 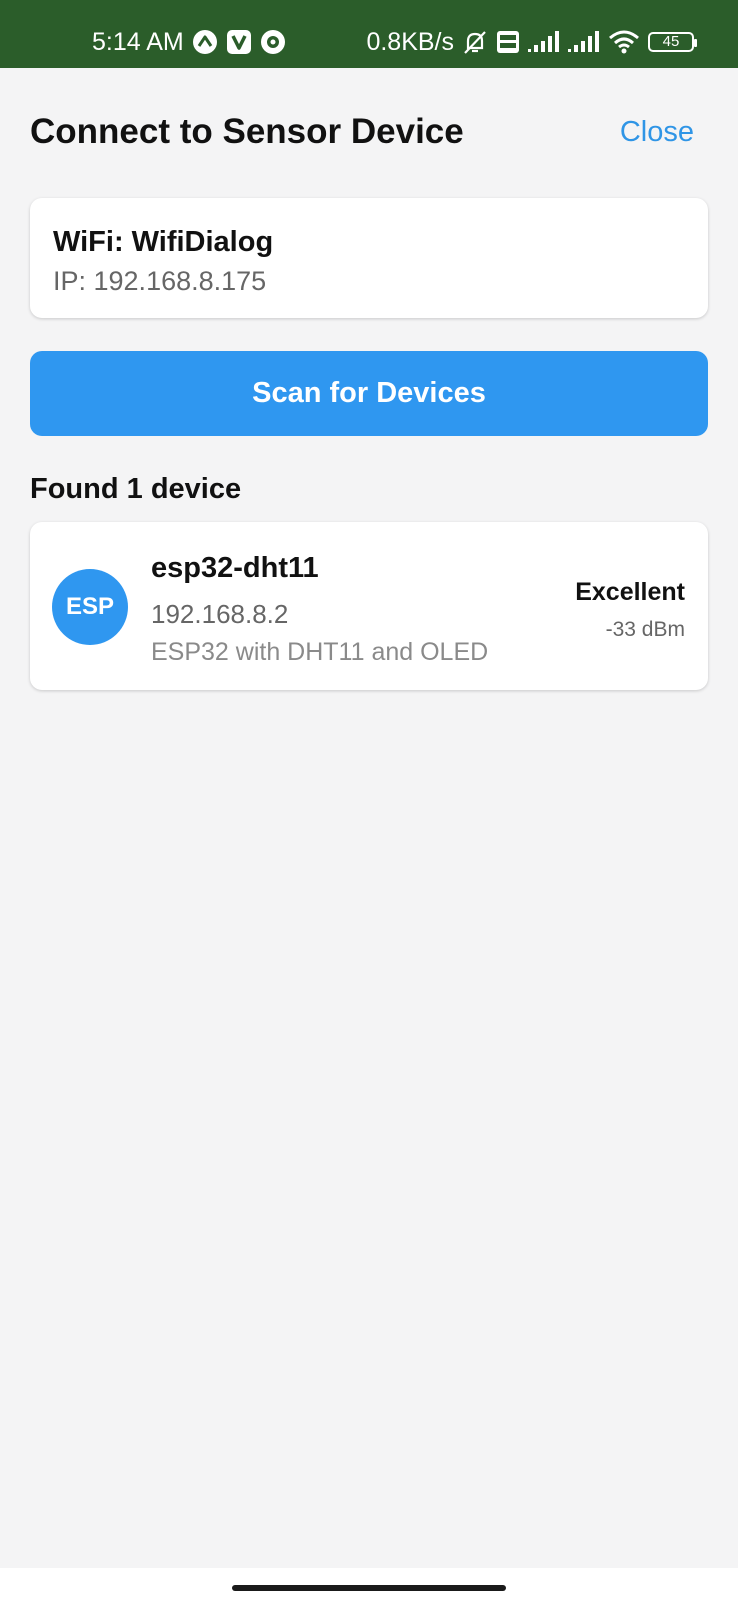 What do you see at coordinates (475, 42) in the screenshot?
I see `mute-icon` at bounding box center [475, 42].